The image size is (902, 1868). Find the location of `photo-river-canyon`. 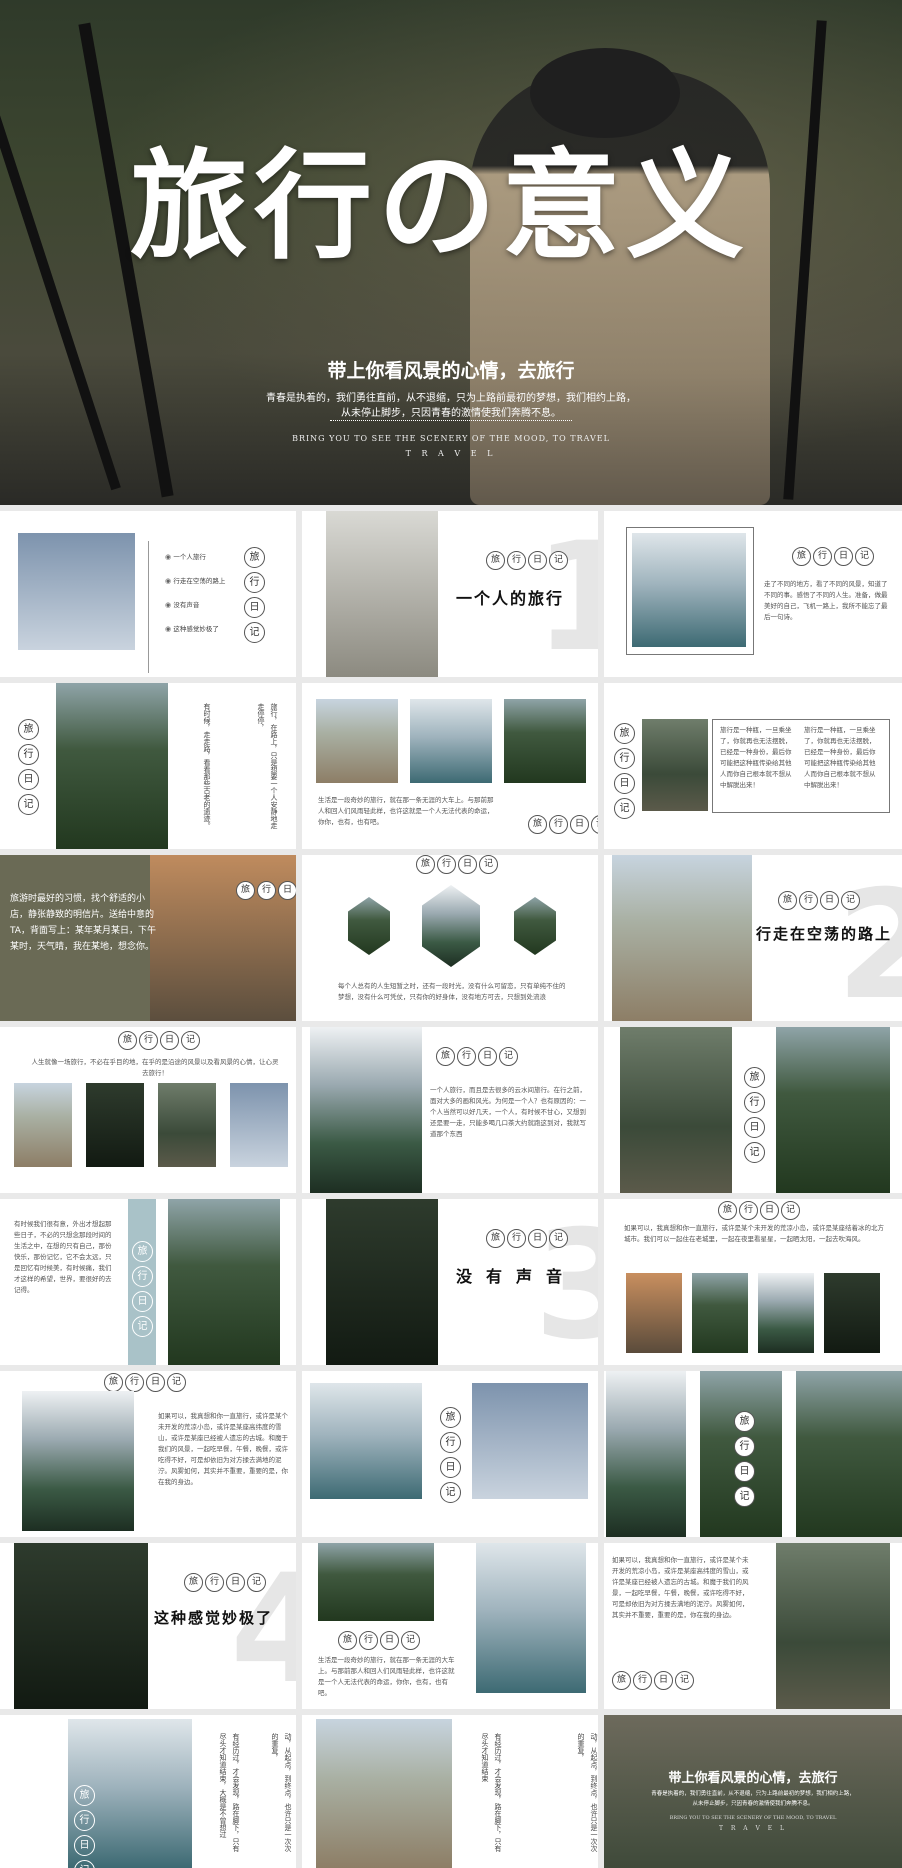

photo-river-canyon is located at coordinates (545, 741).